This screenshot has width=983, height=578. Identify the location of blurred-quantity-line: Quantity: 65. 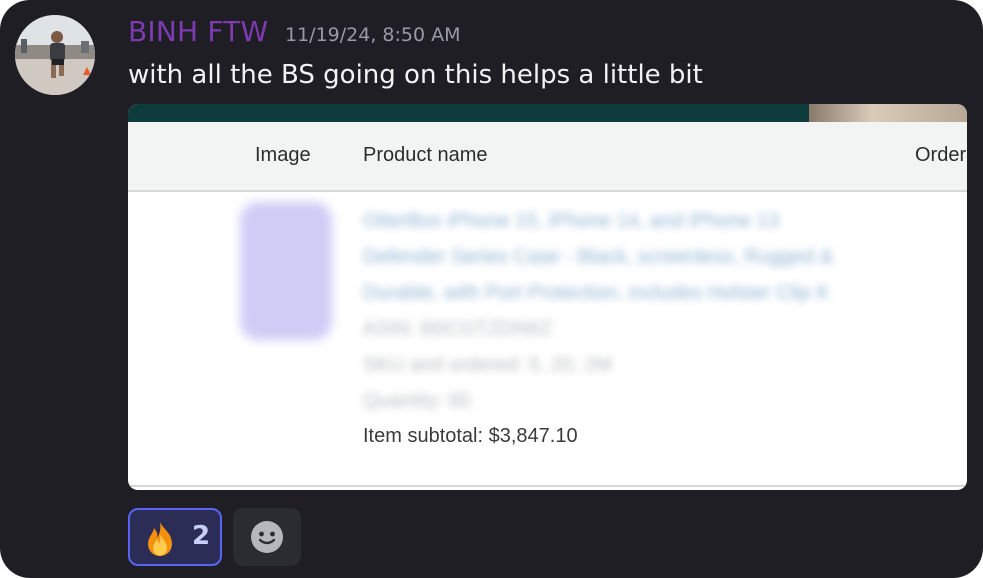
(417, 401).